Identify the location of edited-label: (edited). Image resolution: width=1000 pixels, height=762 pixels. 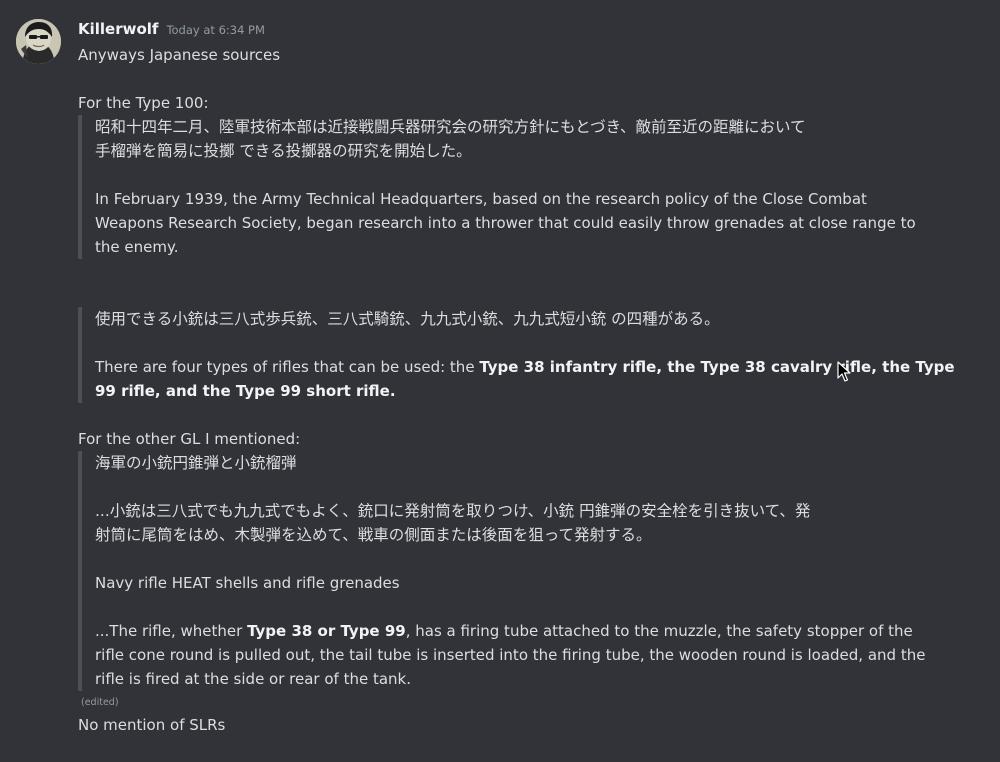
(519, 703).